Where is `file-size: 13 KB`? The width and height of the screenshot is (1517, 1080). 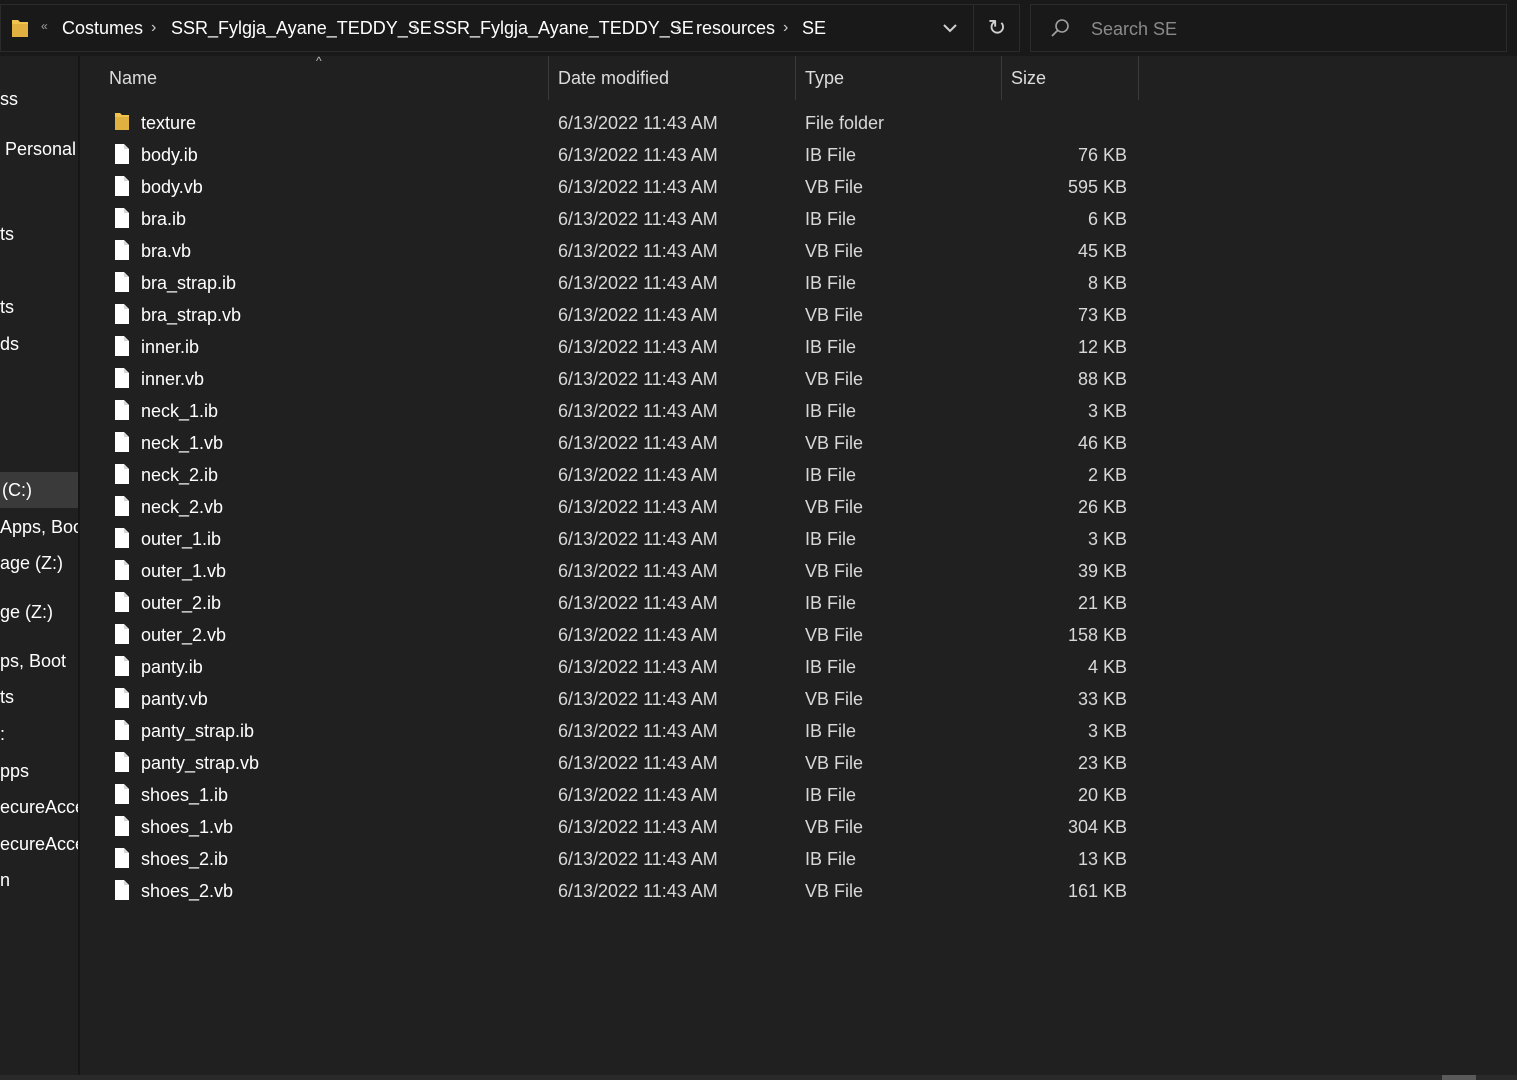
file-size: 13 KB is located at coordinates (1102, 859).